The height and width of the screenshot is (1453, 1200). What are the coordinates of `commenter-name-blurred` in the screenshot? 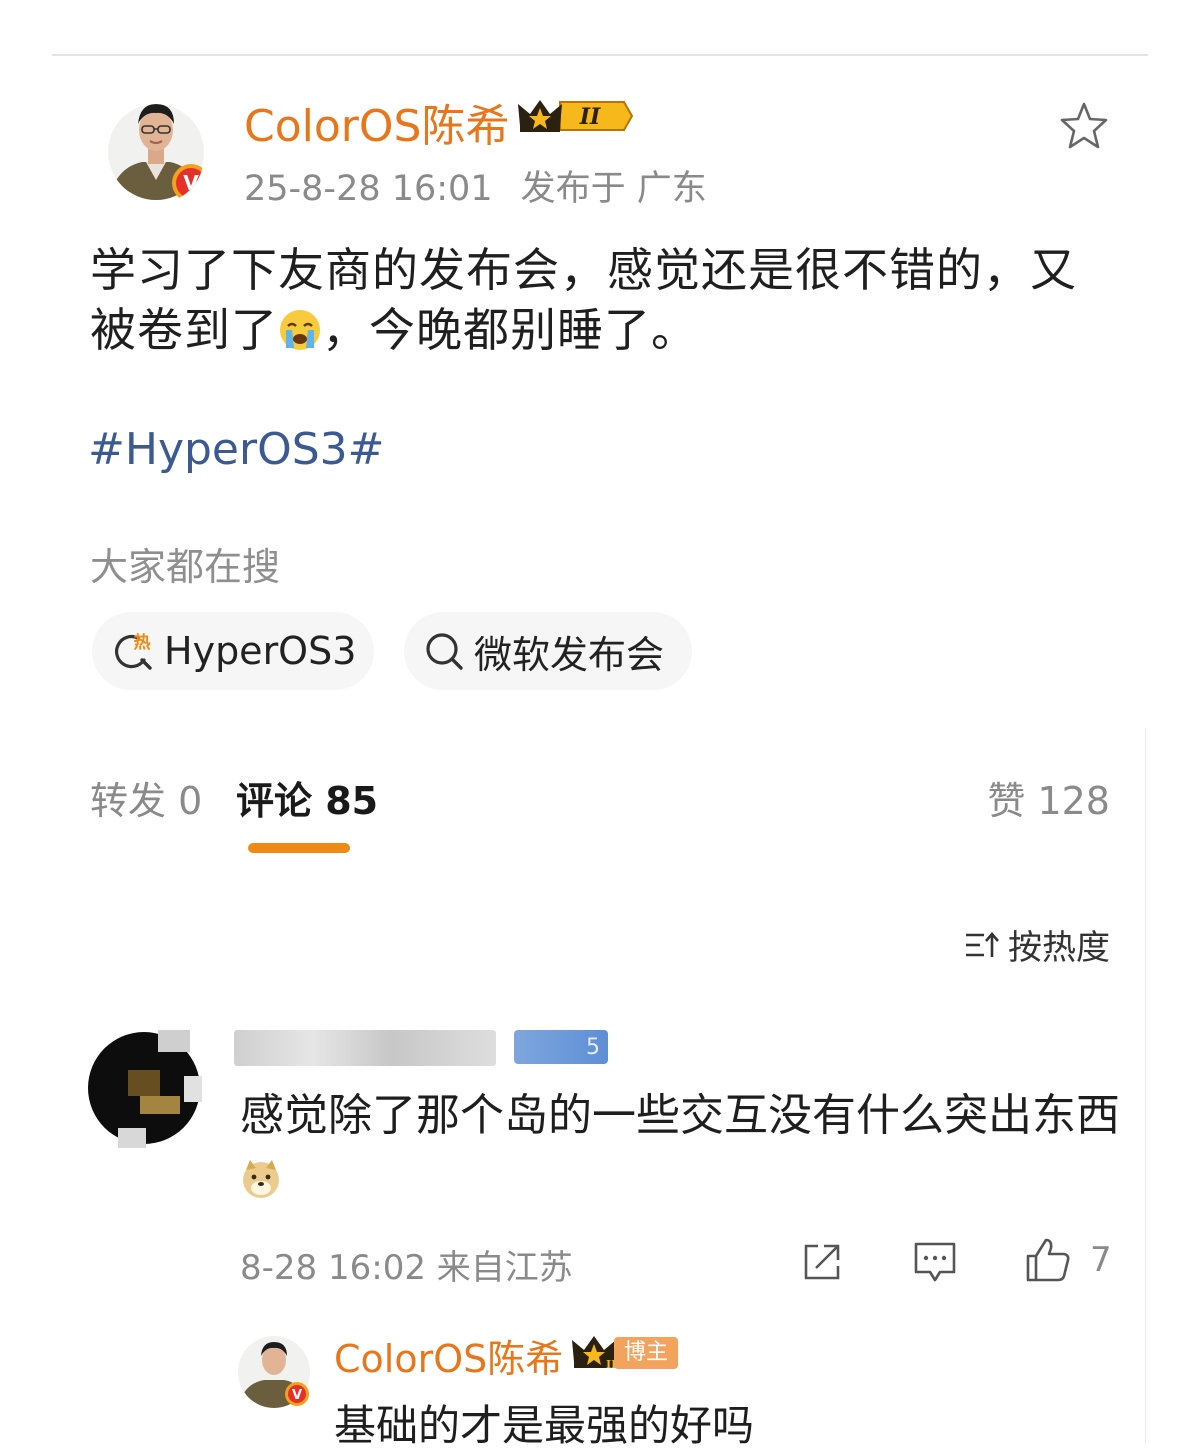 It's located at (365, 1048).